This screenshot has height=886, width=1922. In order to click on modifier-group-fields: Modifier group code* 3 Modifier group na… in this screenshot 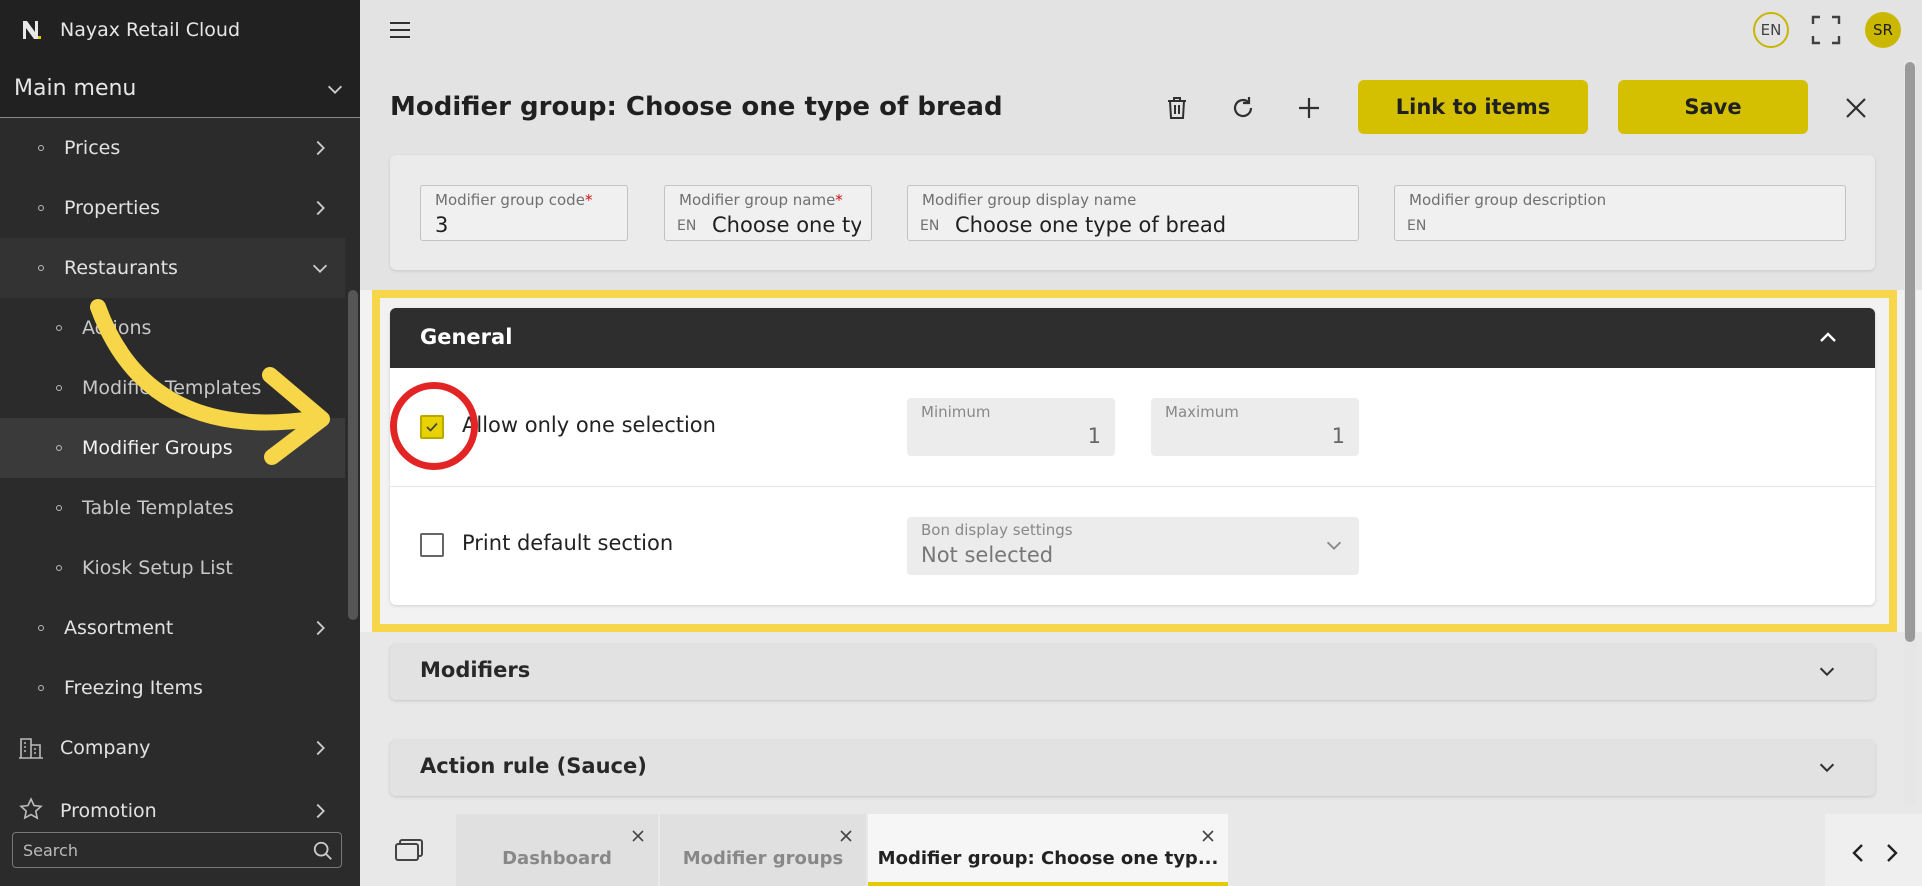, I will do `click(1132, 212)`.